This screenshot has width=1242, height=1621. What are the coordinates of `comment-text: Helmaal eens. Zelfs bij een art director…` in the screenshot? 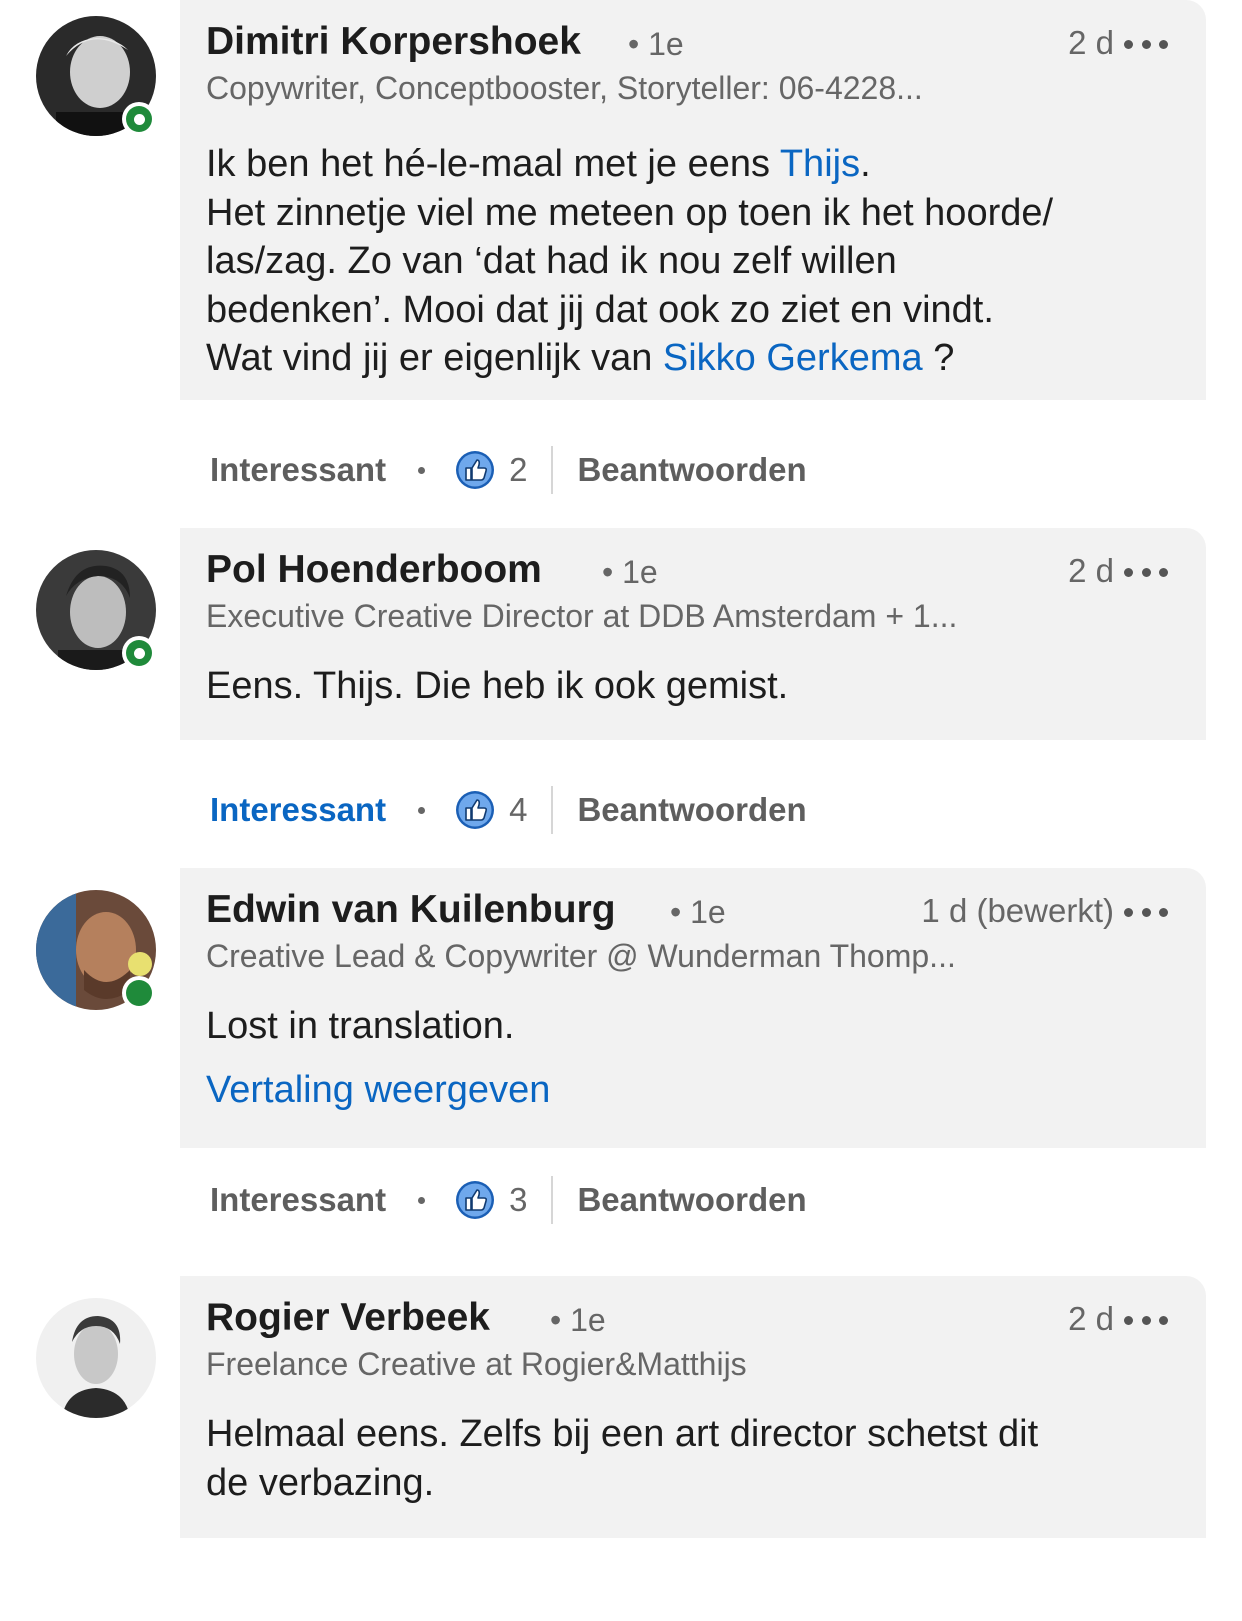 It's located at (622, 1458).